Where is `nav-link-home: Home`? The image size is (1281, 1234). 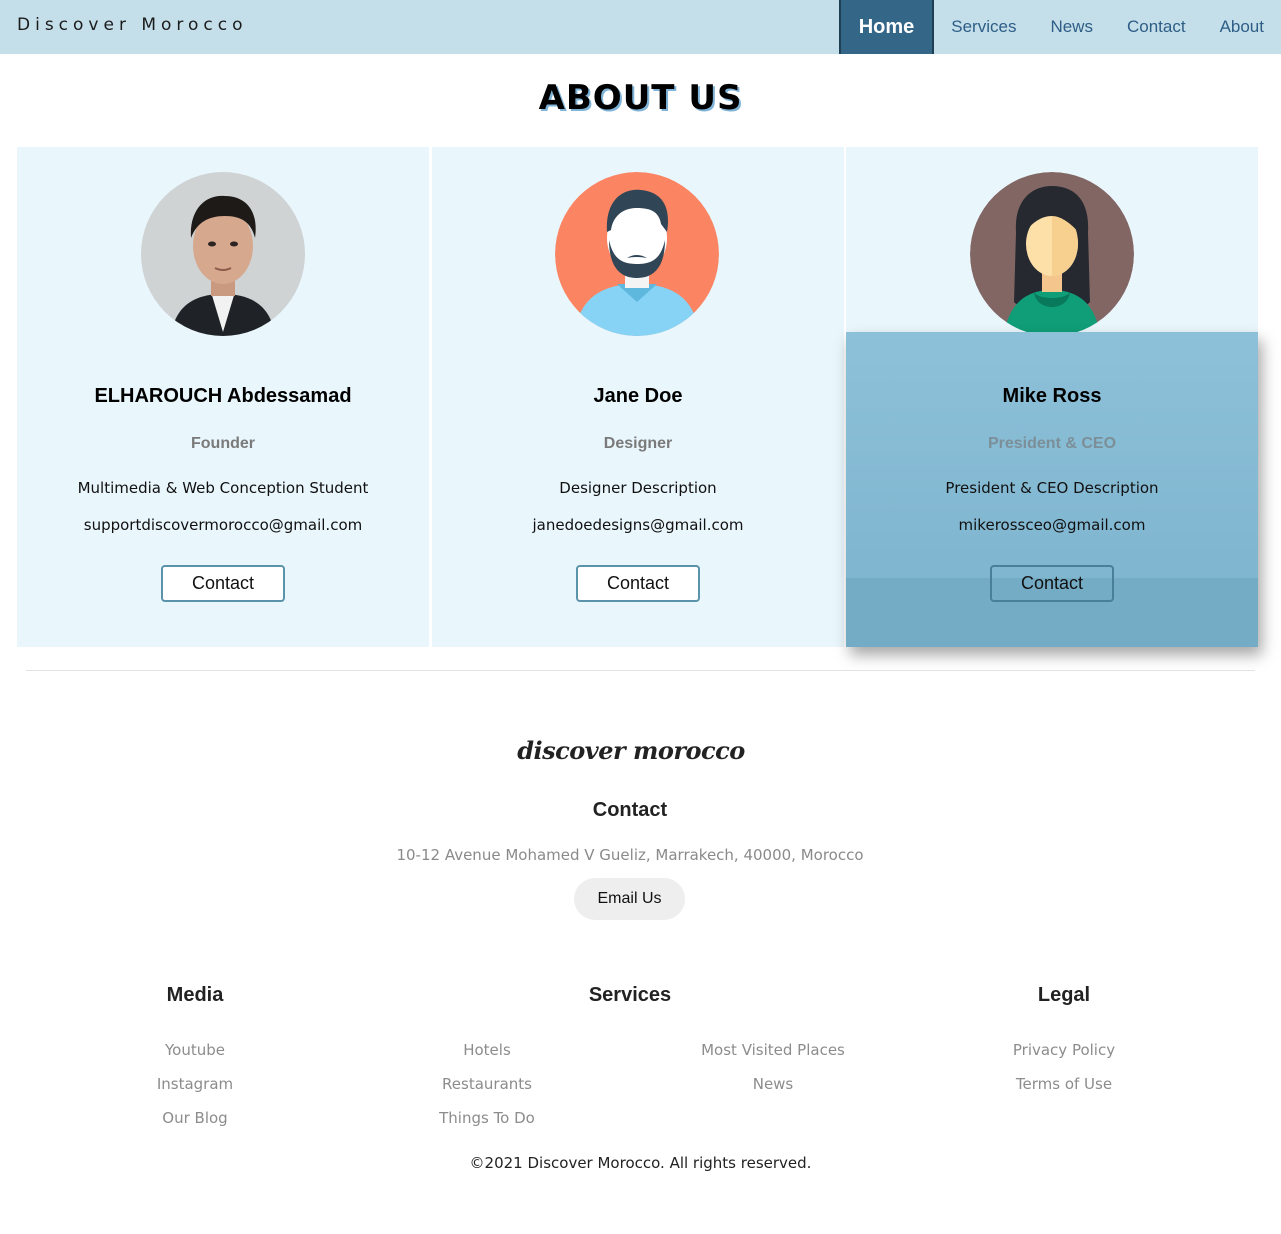
nav-link-home: Home is located at coordinates (886, 27).